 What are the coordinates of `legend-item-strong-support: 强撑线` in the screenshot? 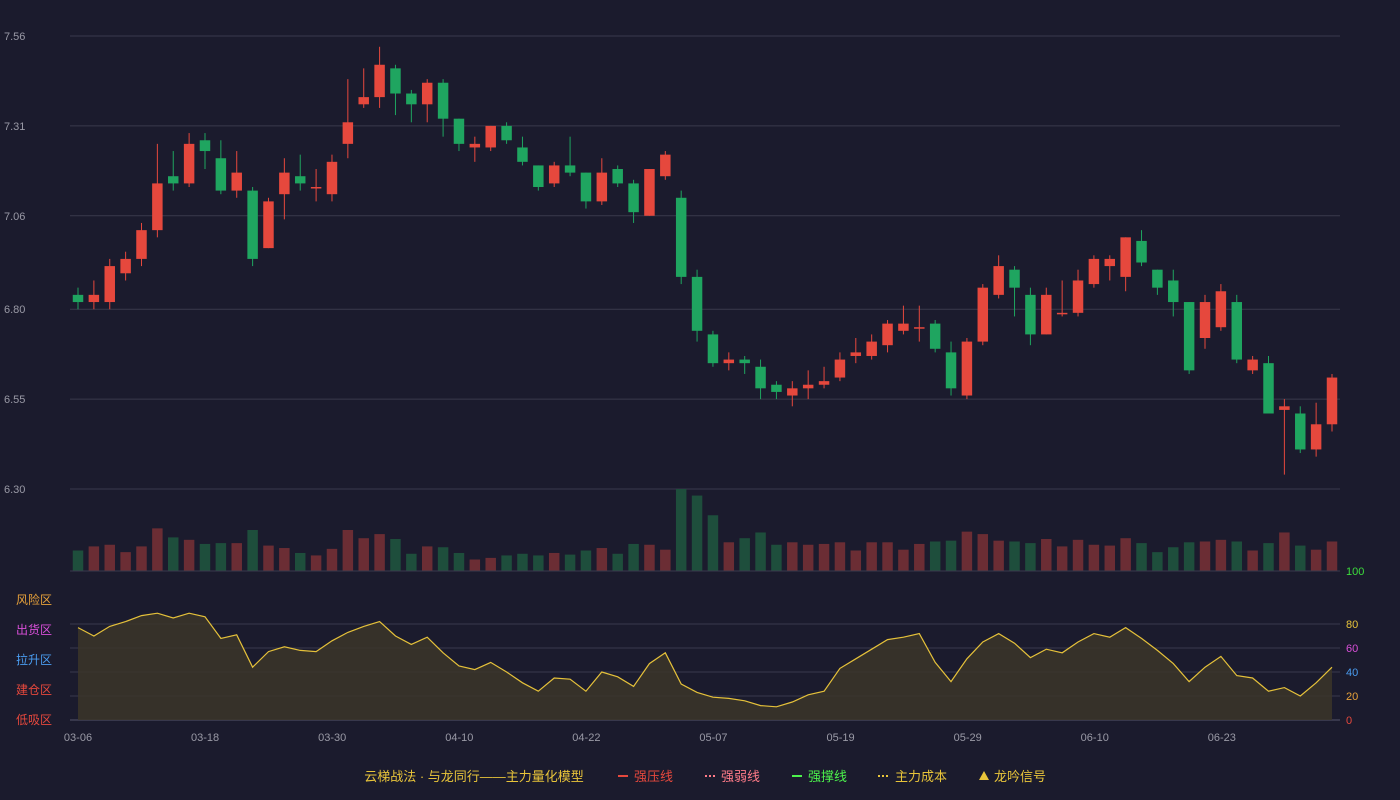 It's located at (827, 776).